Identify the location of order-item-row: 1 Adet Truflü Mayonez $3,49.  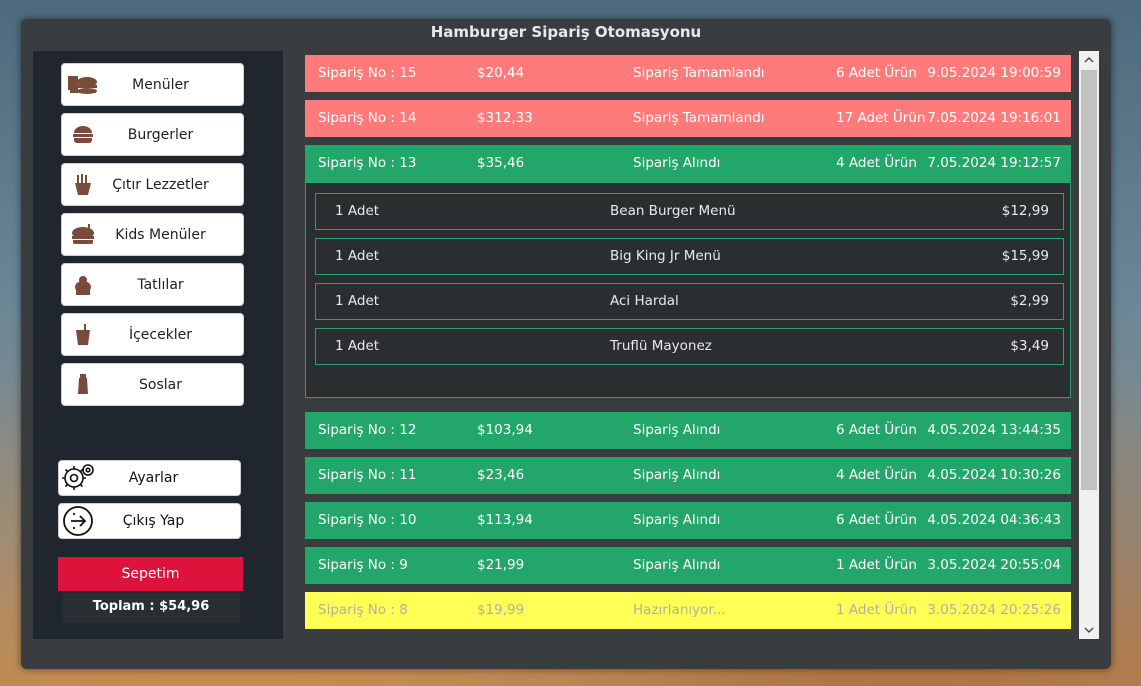
(689, 346).